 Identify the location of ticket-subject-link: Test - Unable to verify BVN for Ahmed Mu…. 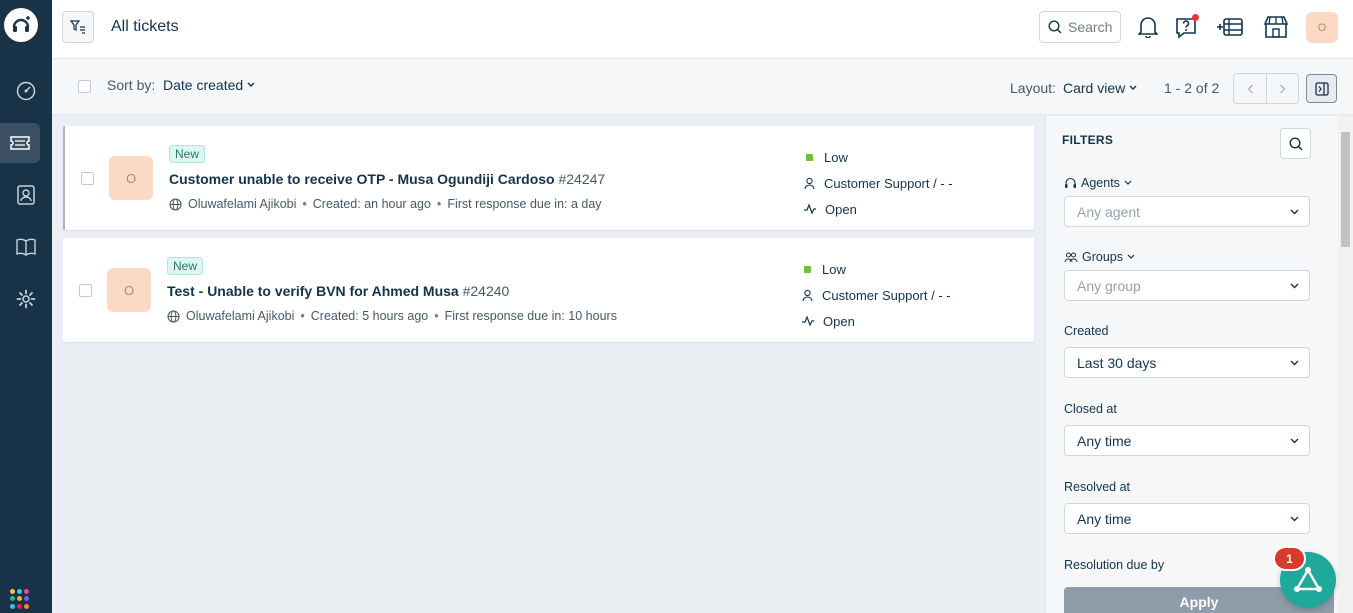
(338, 291).